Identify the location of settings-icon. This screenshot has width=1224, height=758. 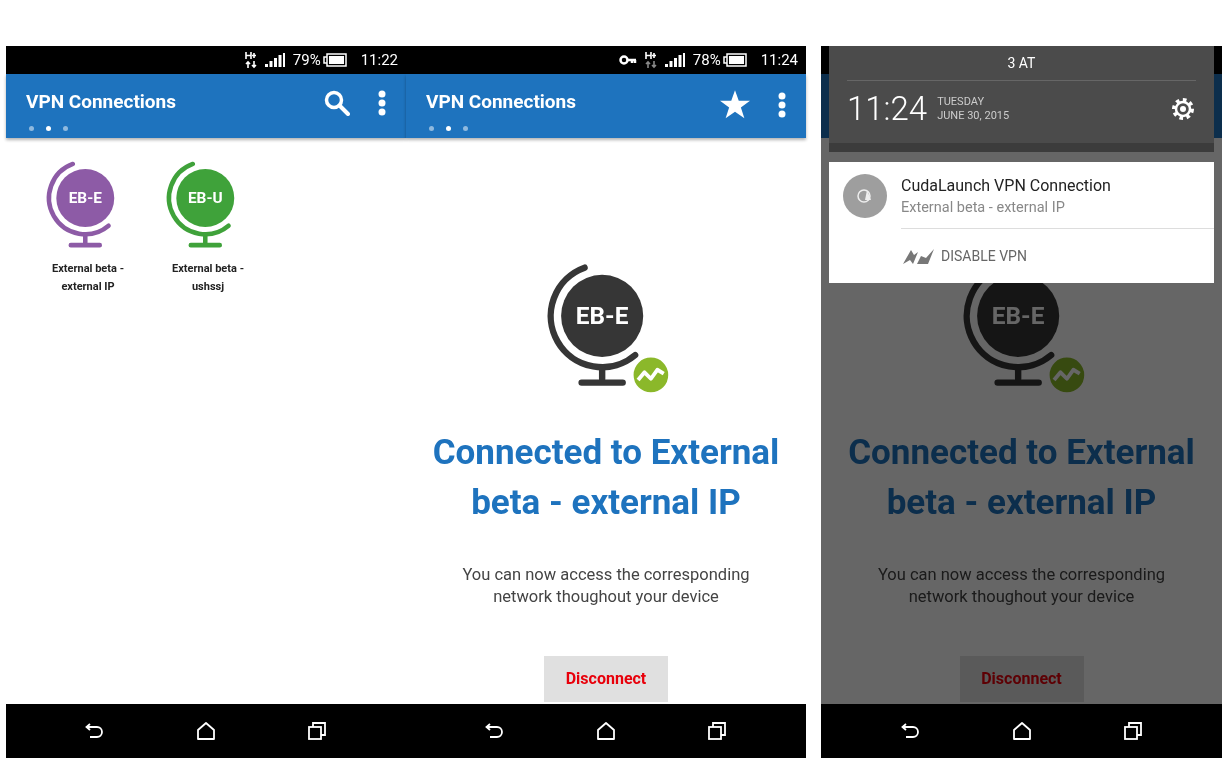
(1183, 108).